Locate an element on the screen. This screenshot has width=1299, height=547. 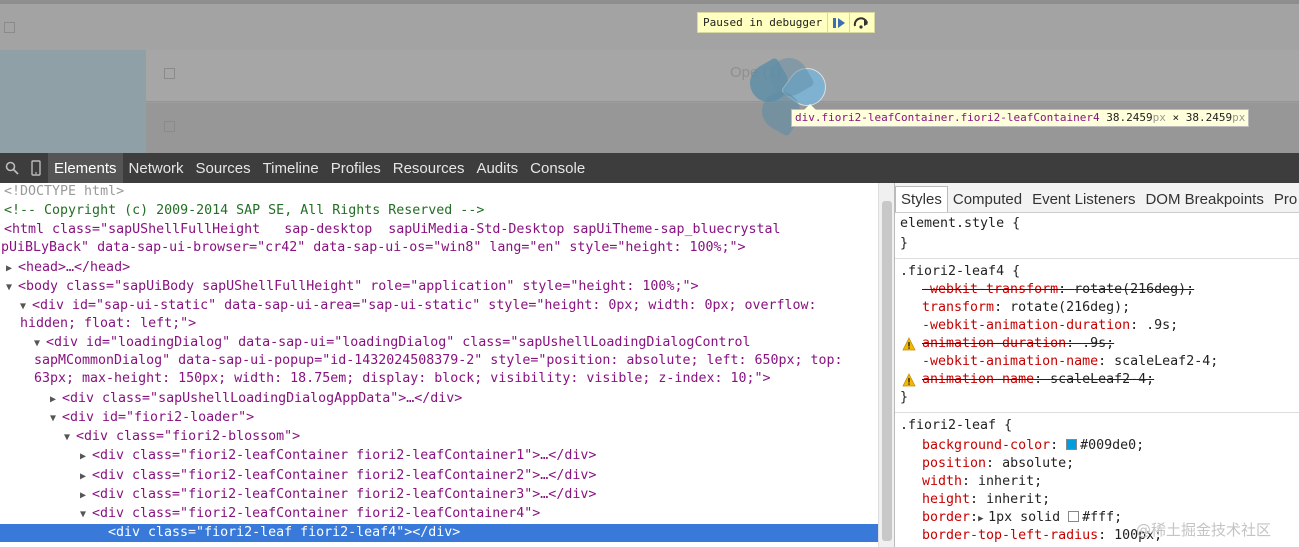
tab-dom-breakpoints: DOM Breakpoints is located at coordinates (1204, 199).